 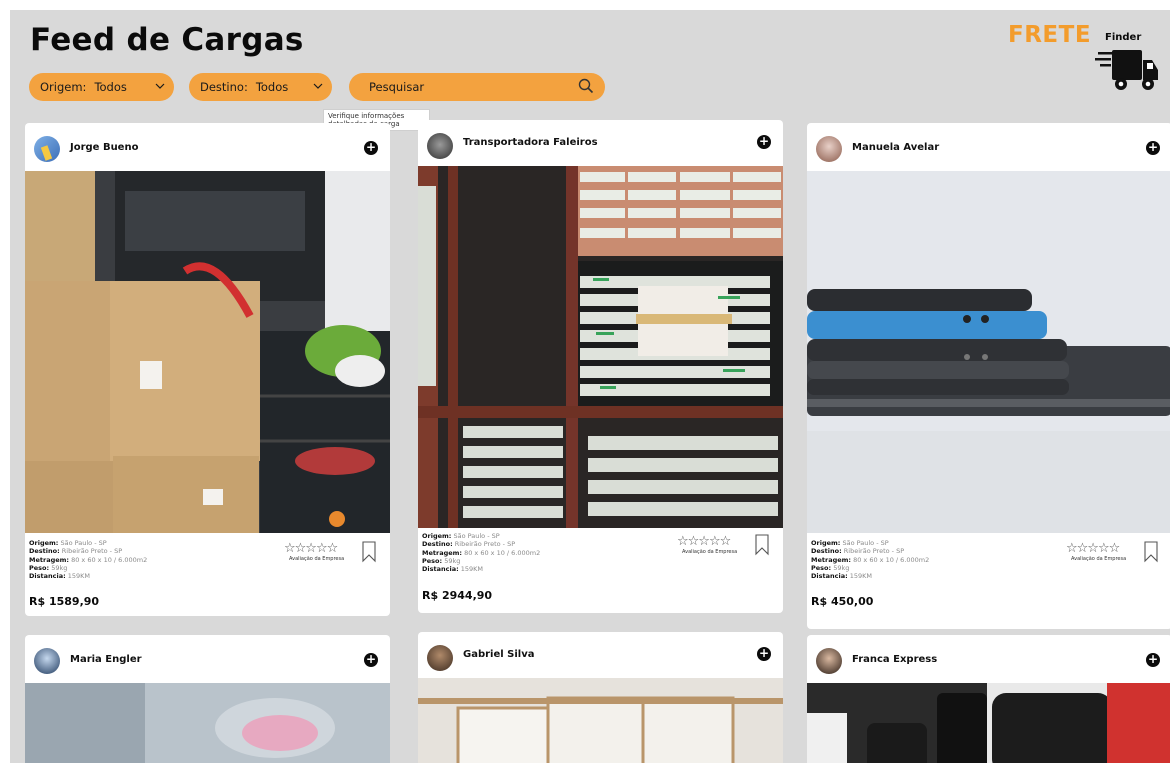 I want to click on gloves-image, so click(x=207, y=723).